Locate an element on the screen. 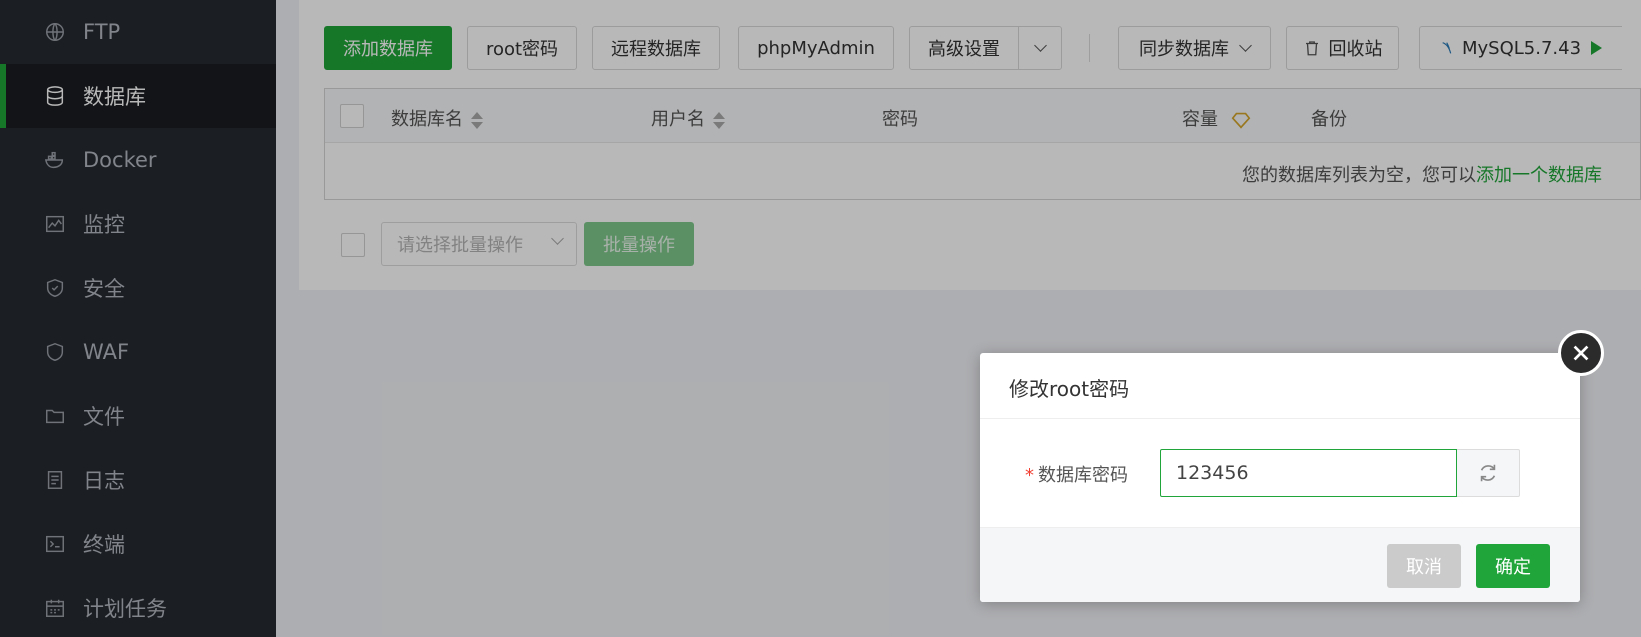 The width and height of the screenshot is (1641, 637). change-root-password-dialog: 修改root密码 *数据库密码 取消 确定 is located at coordinates (1280, 477).